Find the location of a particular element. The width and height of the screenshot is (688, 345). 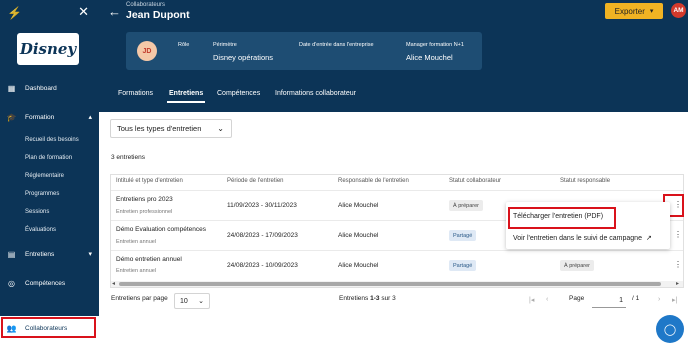

tab-informations: Informations collaborateur is located at coordinates (315, 93).